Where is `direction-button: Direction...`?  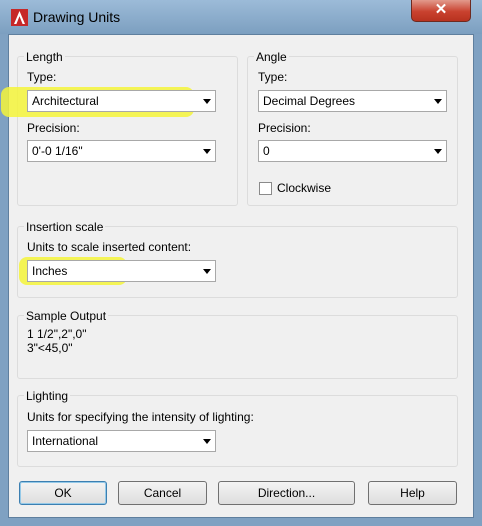 direction-button: Direction... is located at coordinates (286, 493).